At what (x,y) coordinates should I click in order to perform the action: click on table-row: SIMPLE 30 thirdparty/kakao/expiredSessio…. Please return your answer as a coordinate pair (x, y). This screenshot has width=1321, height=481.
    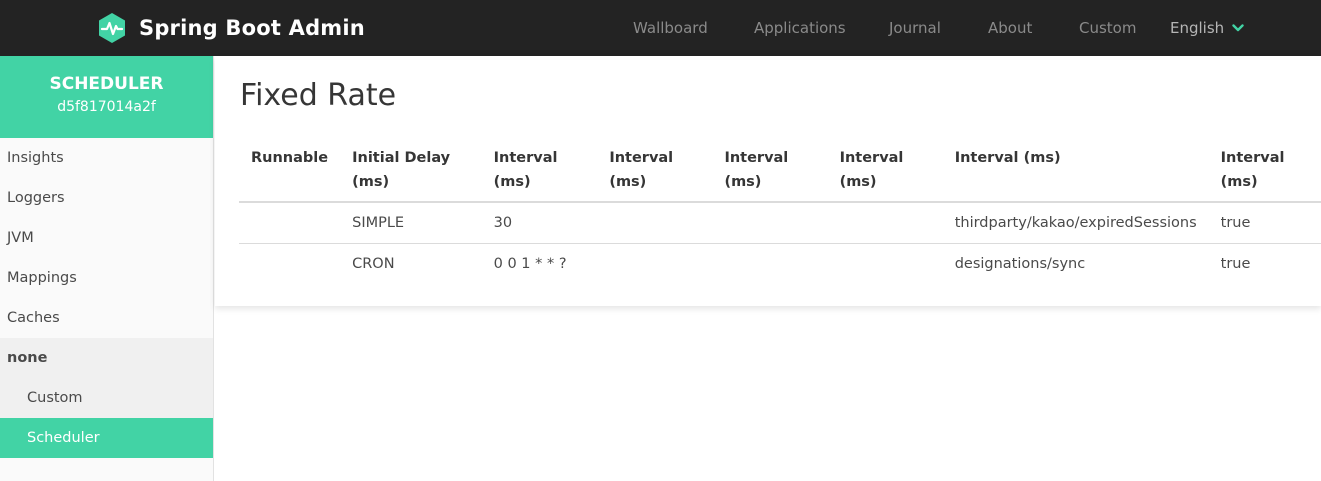
    Looking at the image, I should click on (780, 223).